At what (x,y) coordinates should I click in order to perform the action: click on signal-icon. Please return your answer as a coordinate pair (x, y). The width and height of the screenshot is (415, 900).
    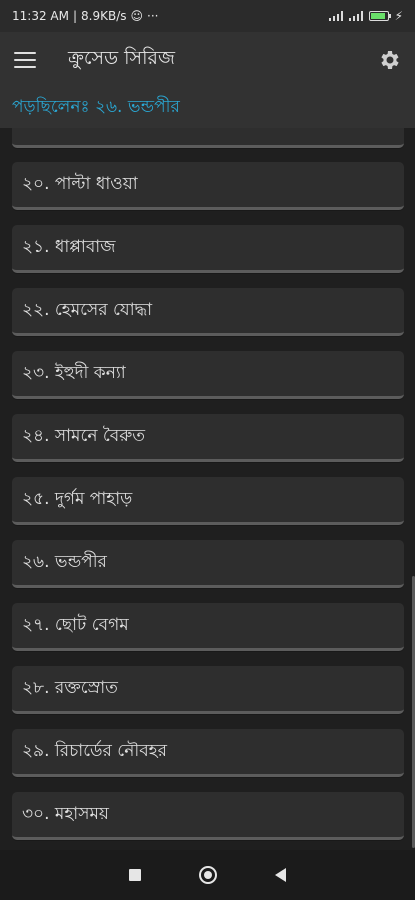
    Looking at the image, I should click on (335, 16).